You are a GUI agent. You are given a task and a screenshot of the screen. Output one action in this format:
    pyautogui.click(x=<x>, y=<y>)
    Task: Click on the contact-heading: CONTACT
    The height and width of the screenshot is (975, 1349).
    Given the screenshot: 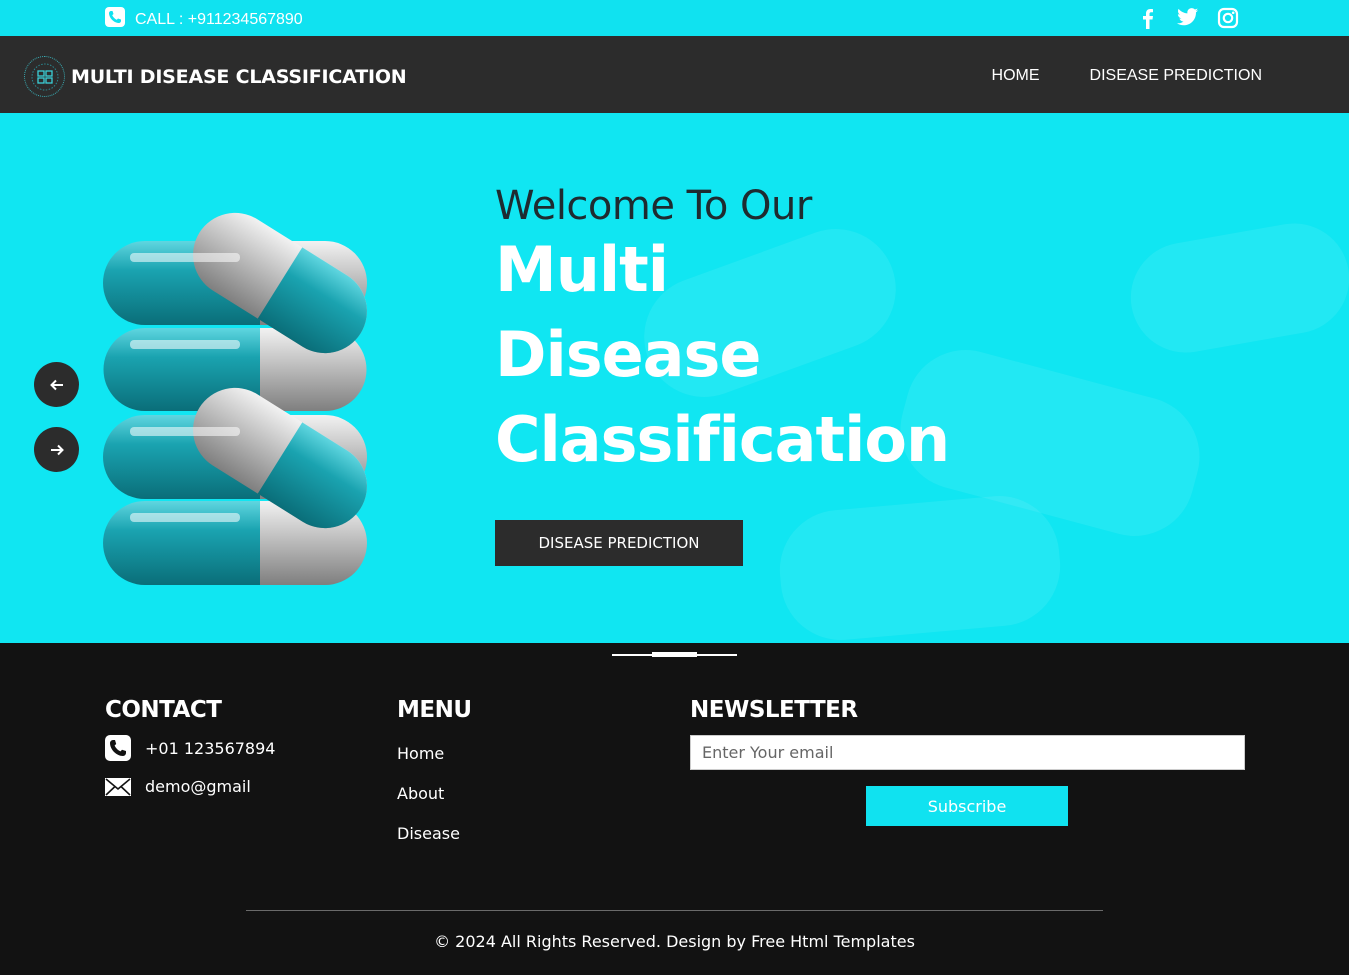 What is the action you would take?
    pyautogui.click(x=163, y=710)
    